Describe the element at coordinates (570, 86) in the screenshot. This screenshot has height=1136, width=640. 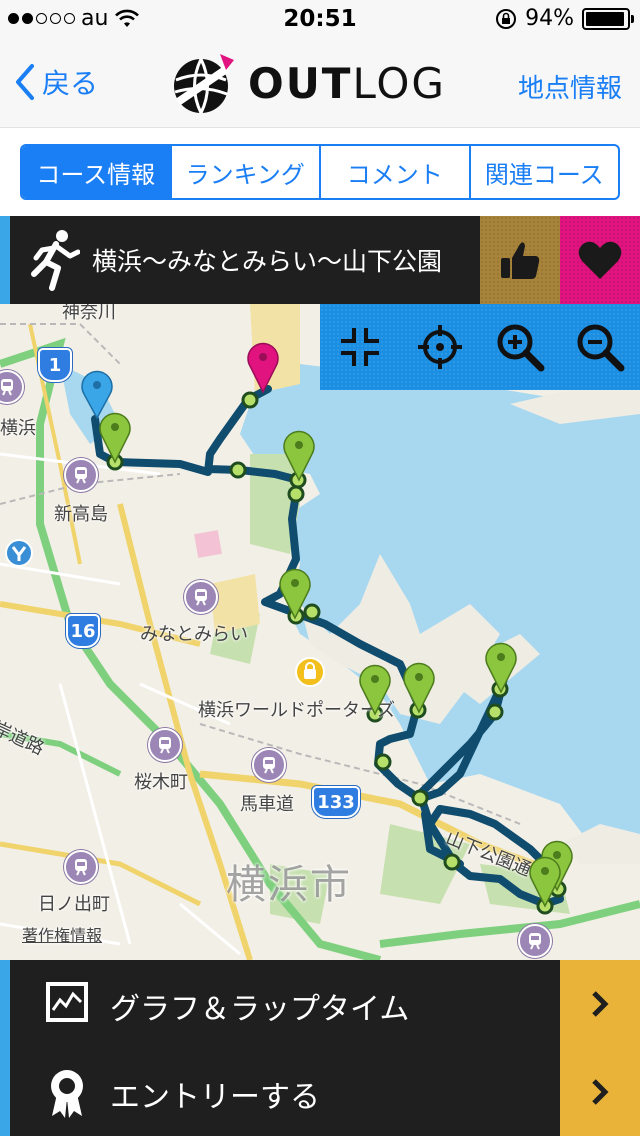
I see `spot-info-button: 地点情報` at that location.